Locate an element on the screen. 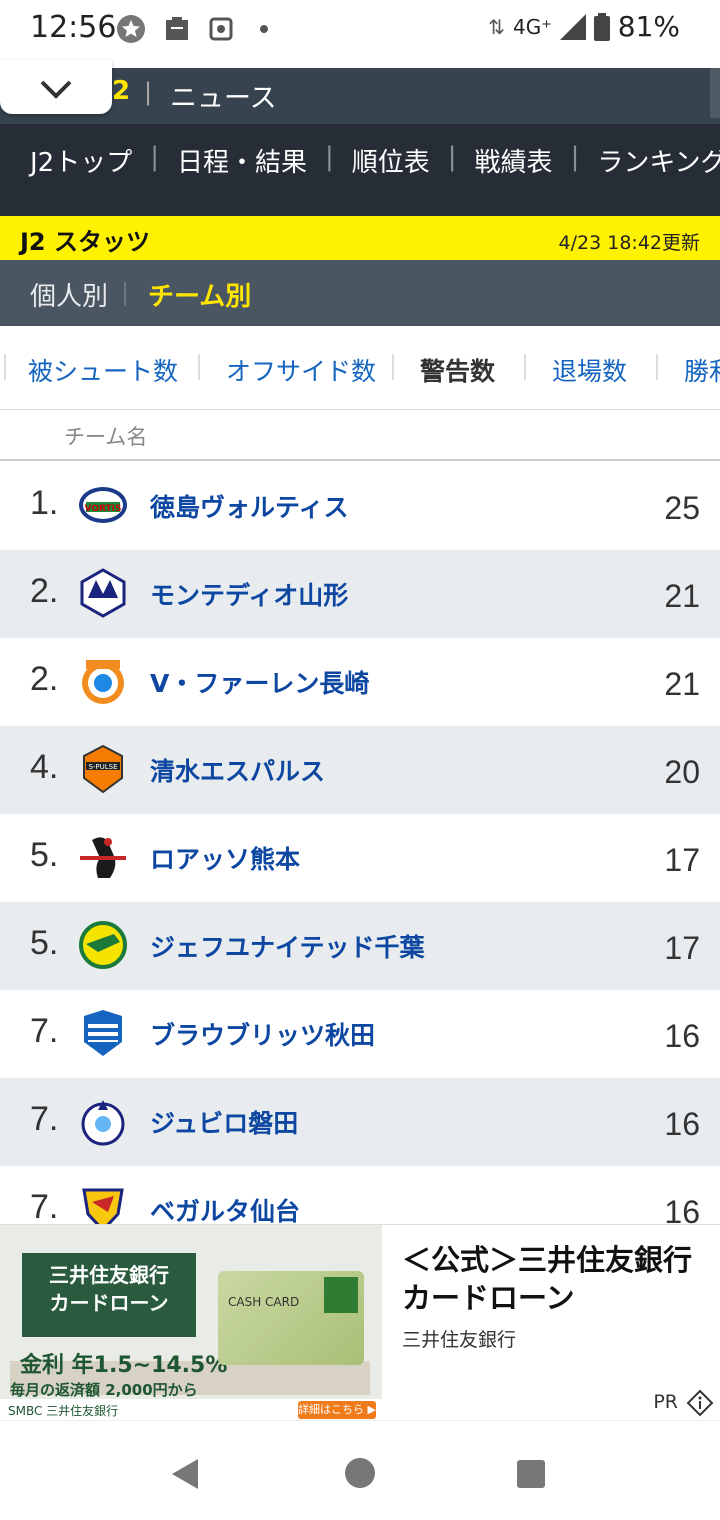 Image resolution: width=720 pixels, height=1520 pixels. team-name: 清水エスパルス is located at coordinates (237, 770).